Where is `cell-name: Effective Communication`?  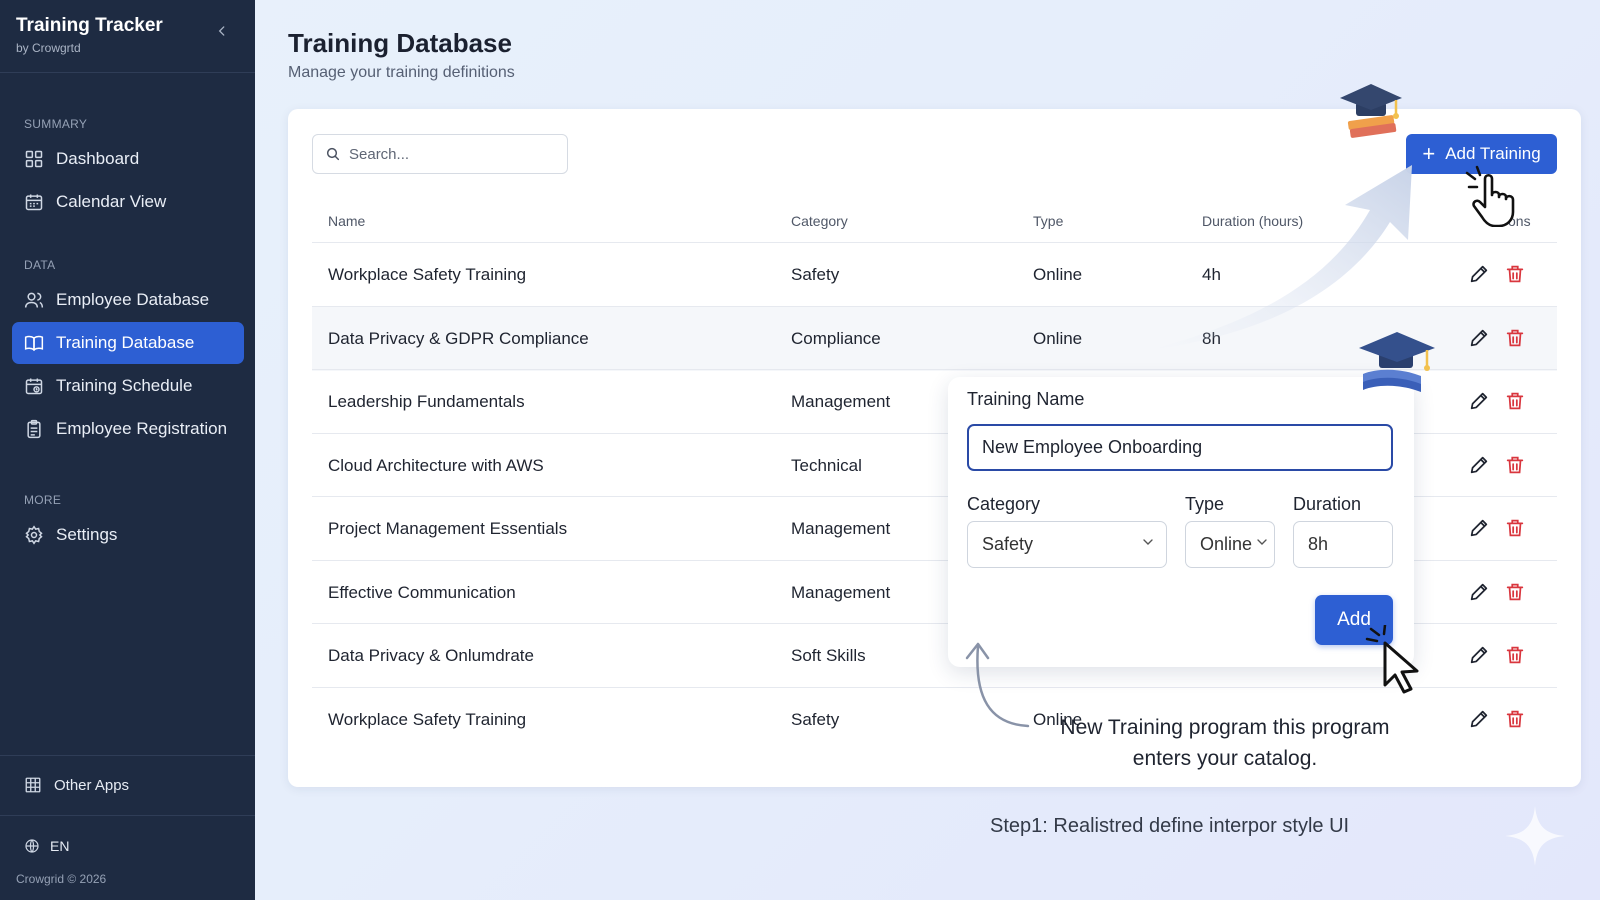
cell-name: Effective Communication is located at coordinates (422, 592).